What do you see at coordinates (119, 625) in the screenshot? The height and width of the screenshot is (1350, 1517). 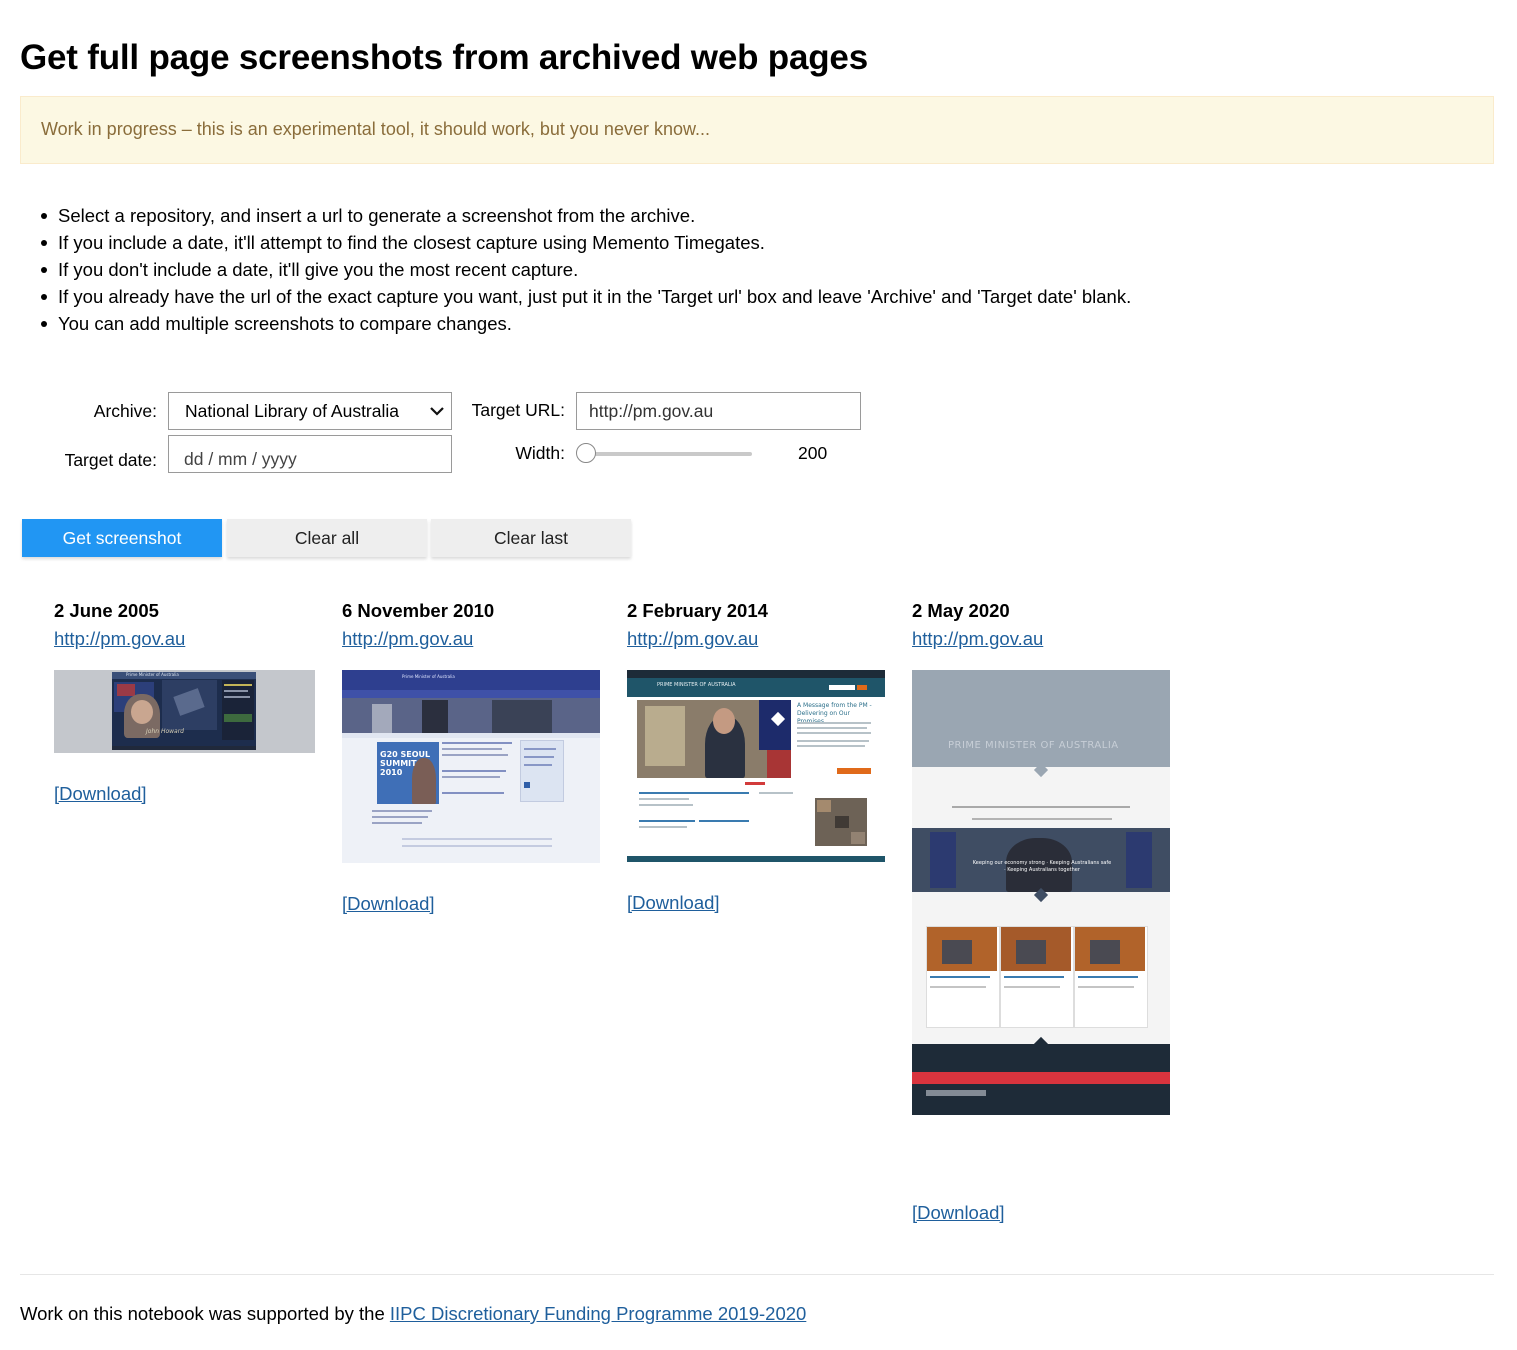 I see `screenshot-card: 2 June 2005 http://pm.gov.au` at bounding box center [119, 625].